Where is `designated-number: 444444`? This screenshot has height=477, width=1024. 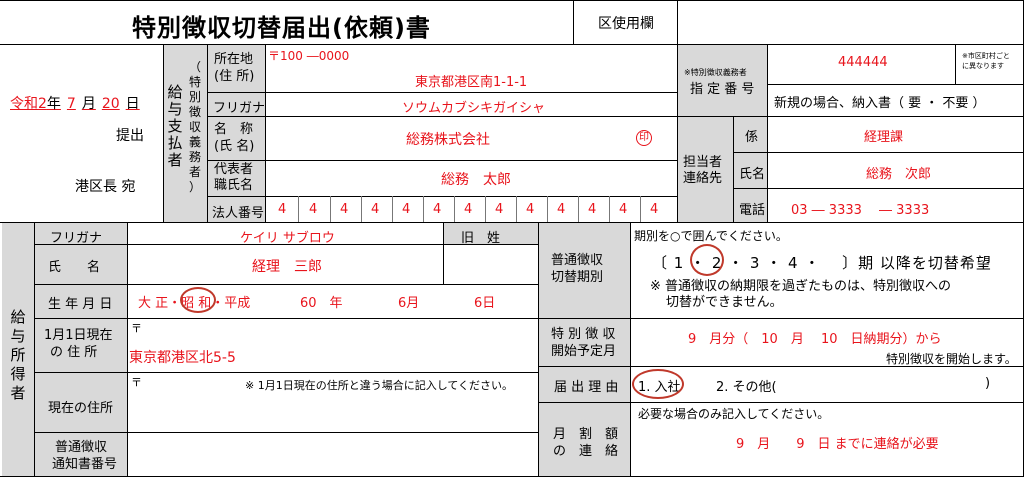
designated-number: 444444 is located at coordinates (863, 62).